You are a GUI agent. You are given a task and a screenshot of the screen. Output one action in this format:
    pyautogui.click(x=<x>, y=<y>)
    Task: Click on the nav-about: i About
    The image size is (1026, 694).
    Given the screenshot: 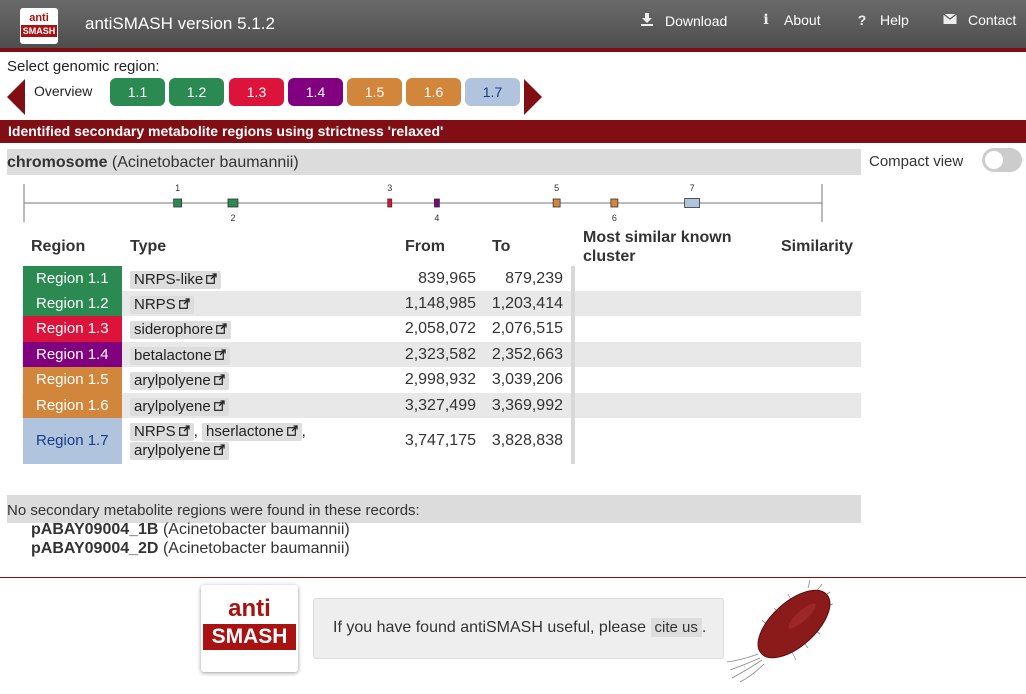 What is the action you would take?
    pyautogui.click(x=789, y=20)
    